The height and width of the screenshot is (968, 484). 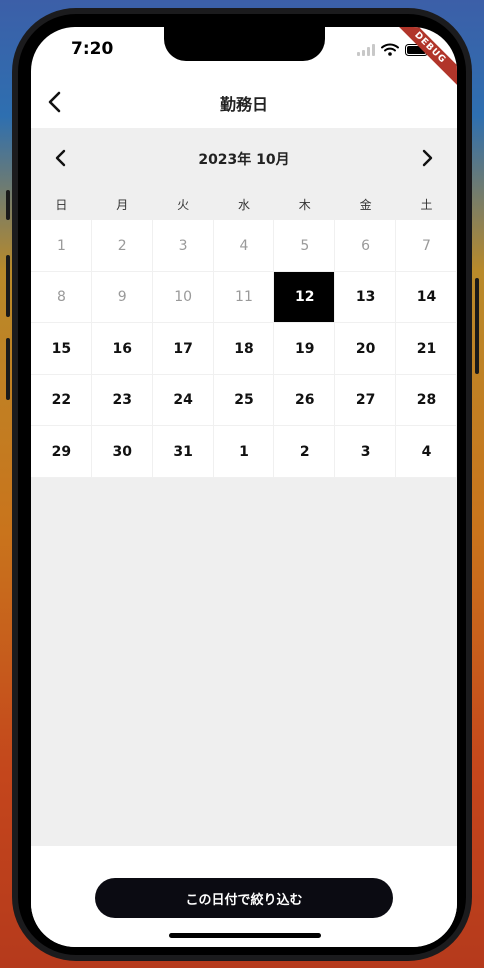 What do you see at coordinates (305, 400) in the screenshot?
I see `day-cell: 26` at bounding box center [305, 400].